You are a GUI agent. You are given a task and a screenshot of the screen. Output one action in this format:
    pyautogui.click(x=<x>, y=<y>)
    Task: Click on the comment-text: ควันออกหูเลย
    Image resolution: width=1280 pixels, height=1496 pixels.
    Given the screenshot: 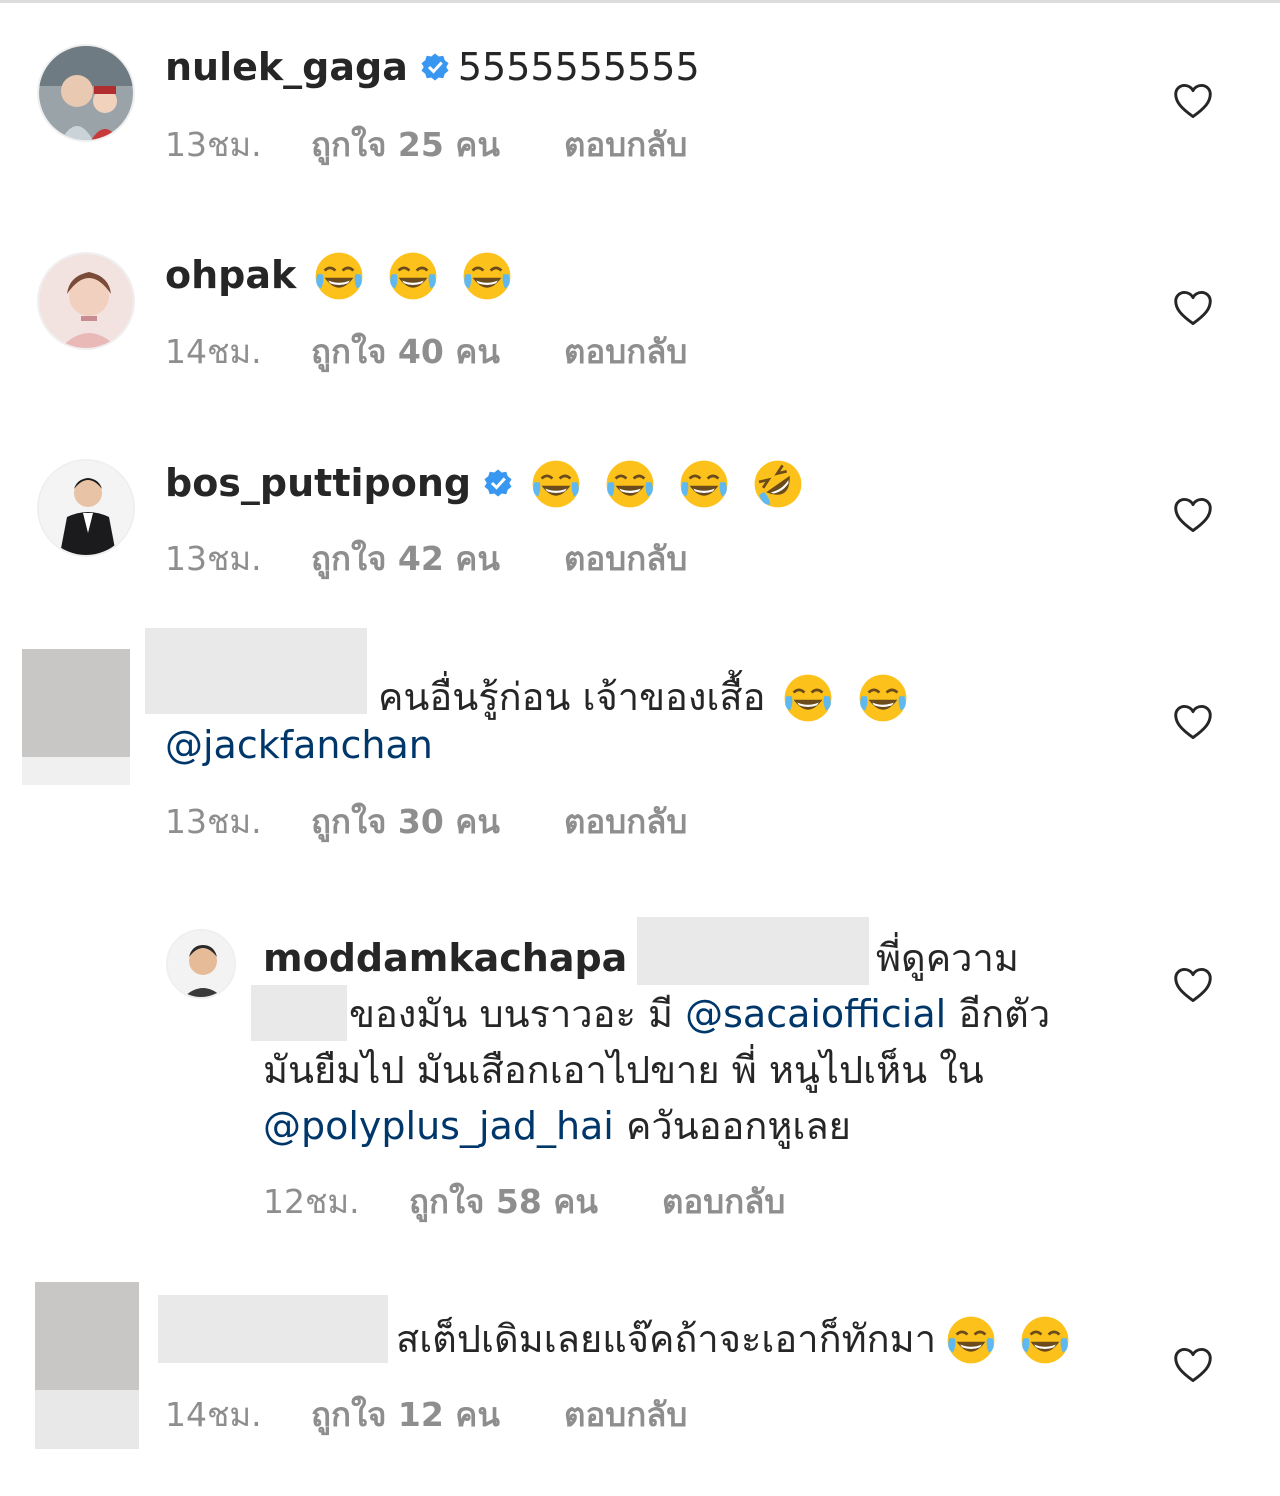 What is the action you would take?
    pyautogui.click(x=738, y=1126)
    